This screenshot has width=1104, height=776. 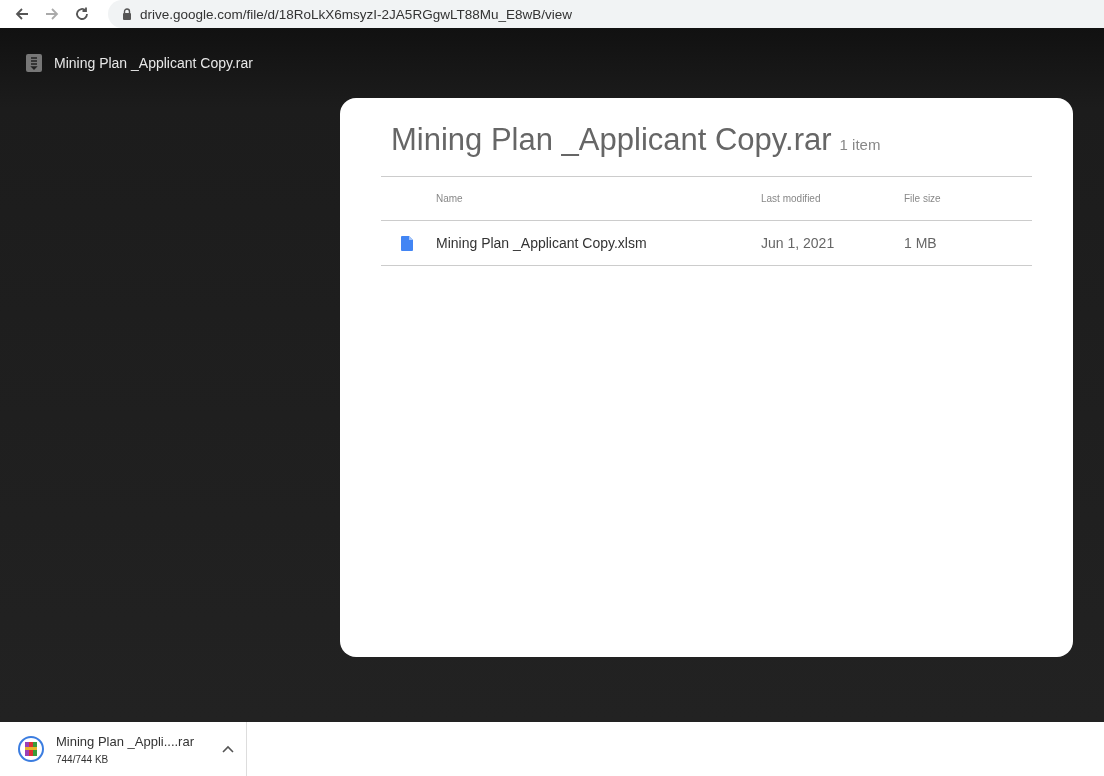 What do you see at coordinates (82, 14) in the screenshot?
I see `reload-icon` at bounding box center [82, 14].